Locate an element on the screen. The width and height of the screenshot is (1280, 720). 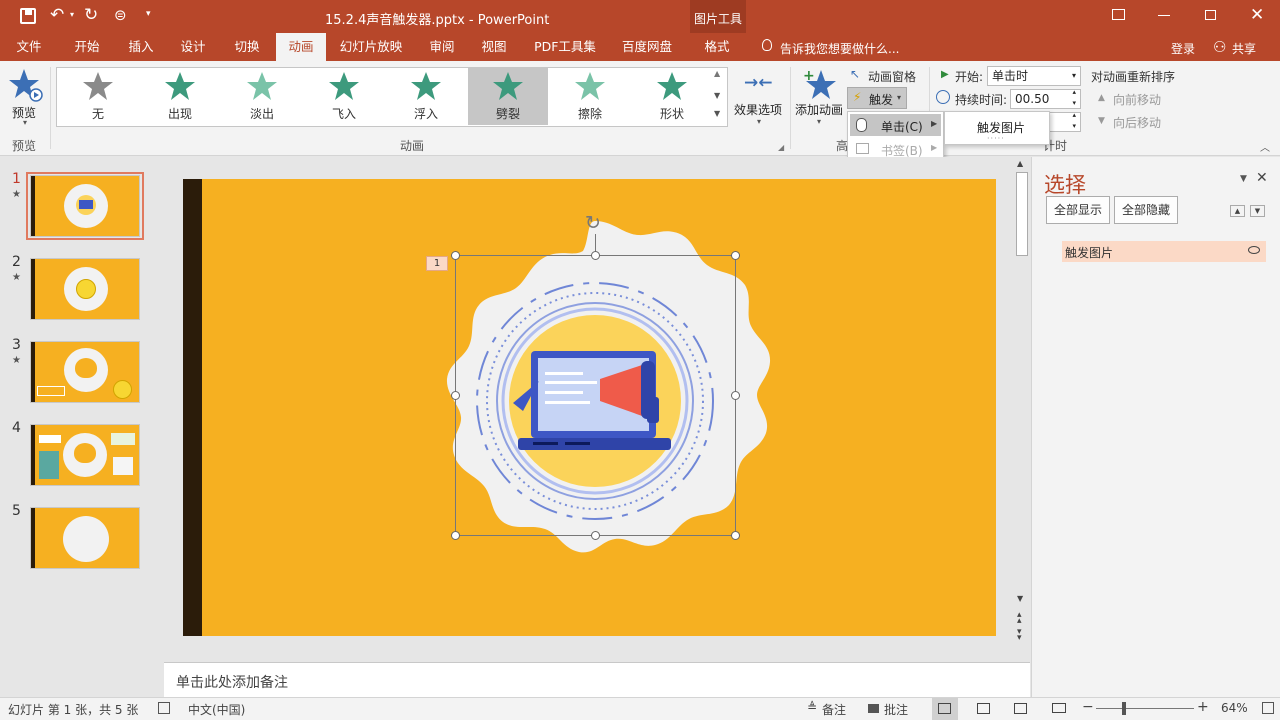
slideshow-icon is located at coordinates (1059, 708).